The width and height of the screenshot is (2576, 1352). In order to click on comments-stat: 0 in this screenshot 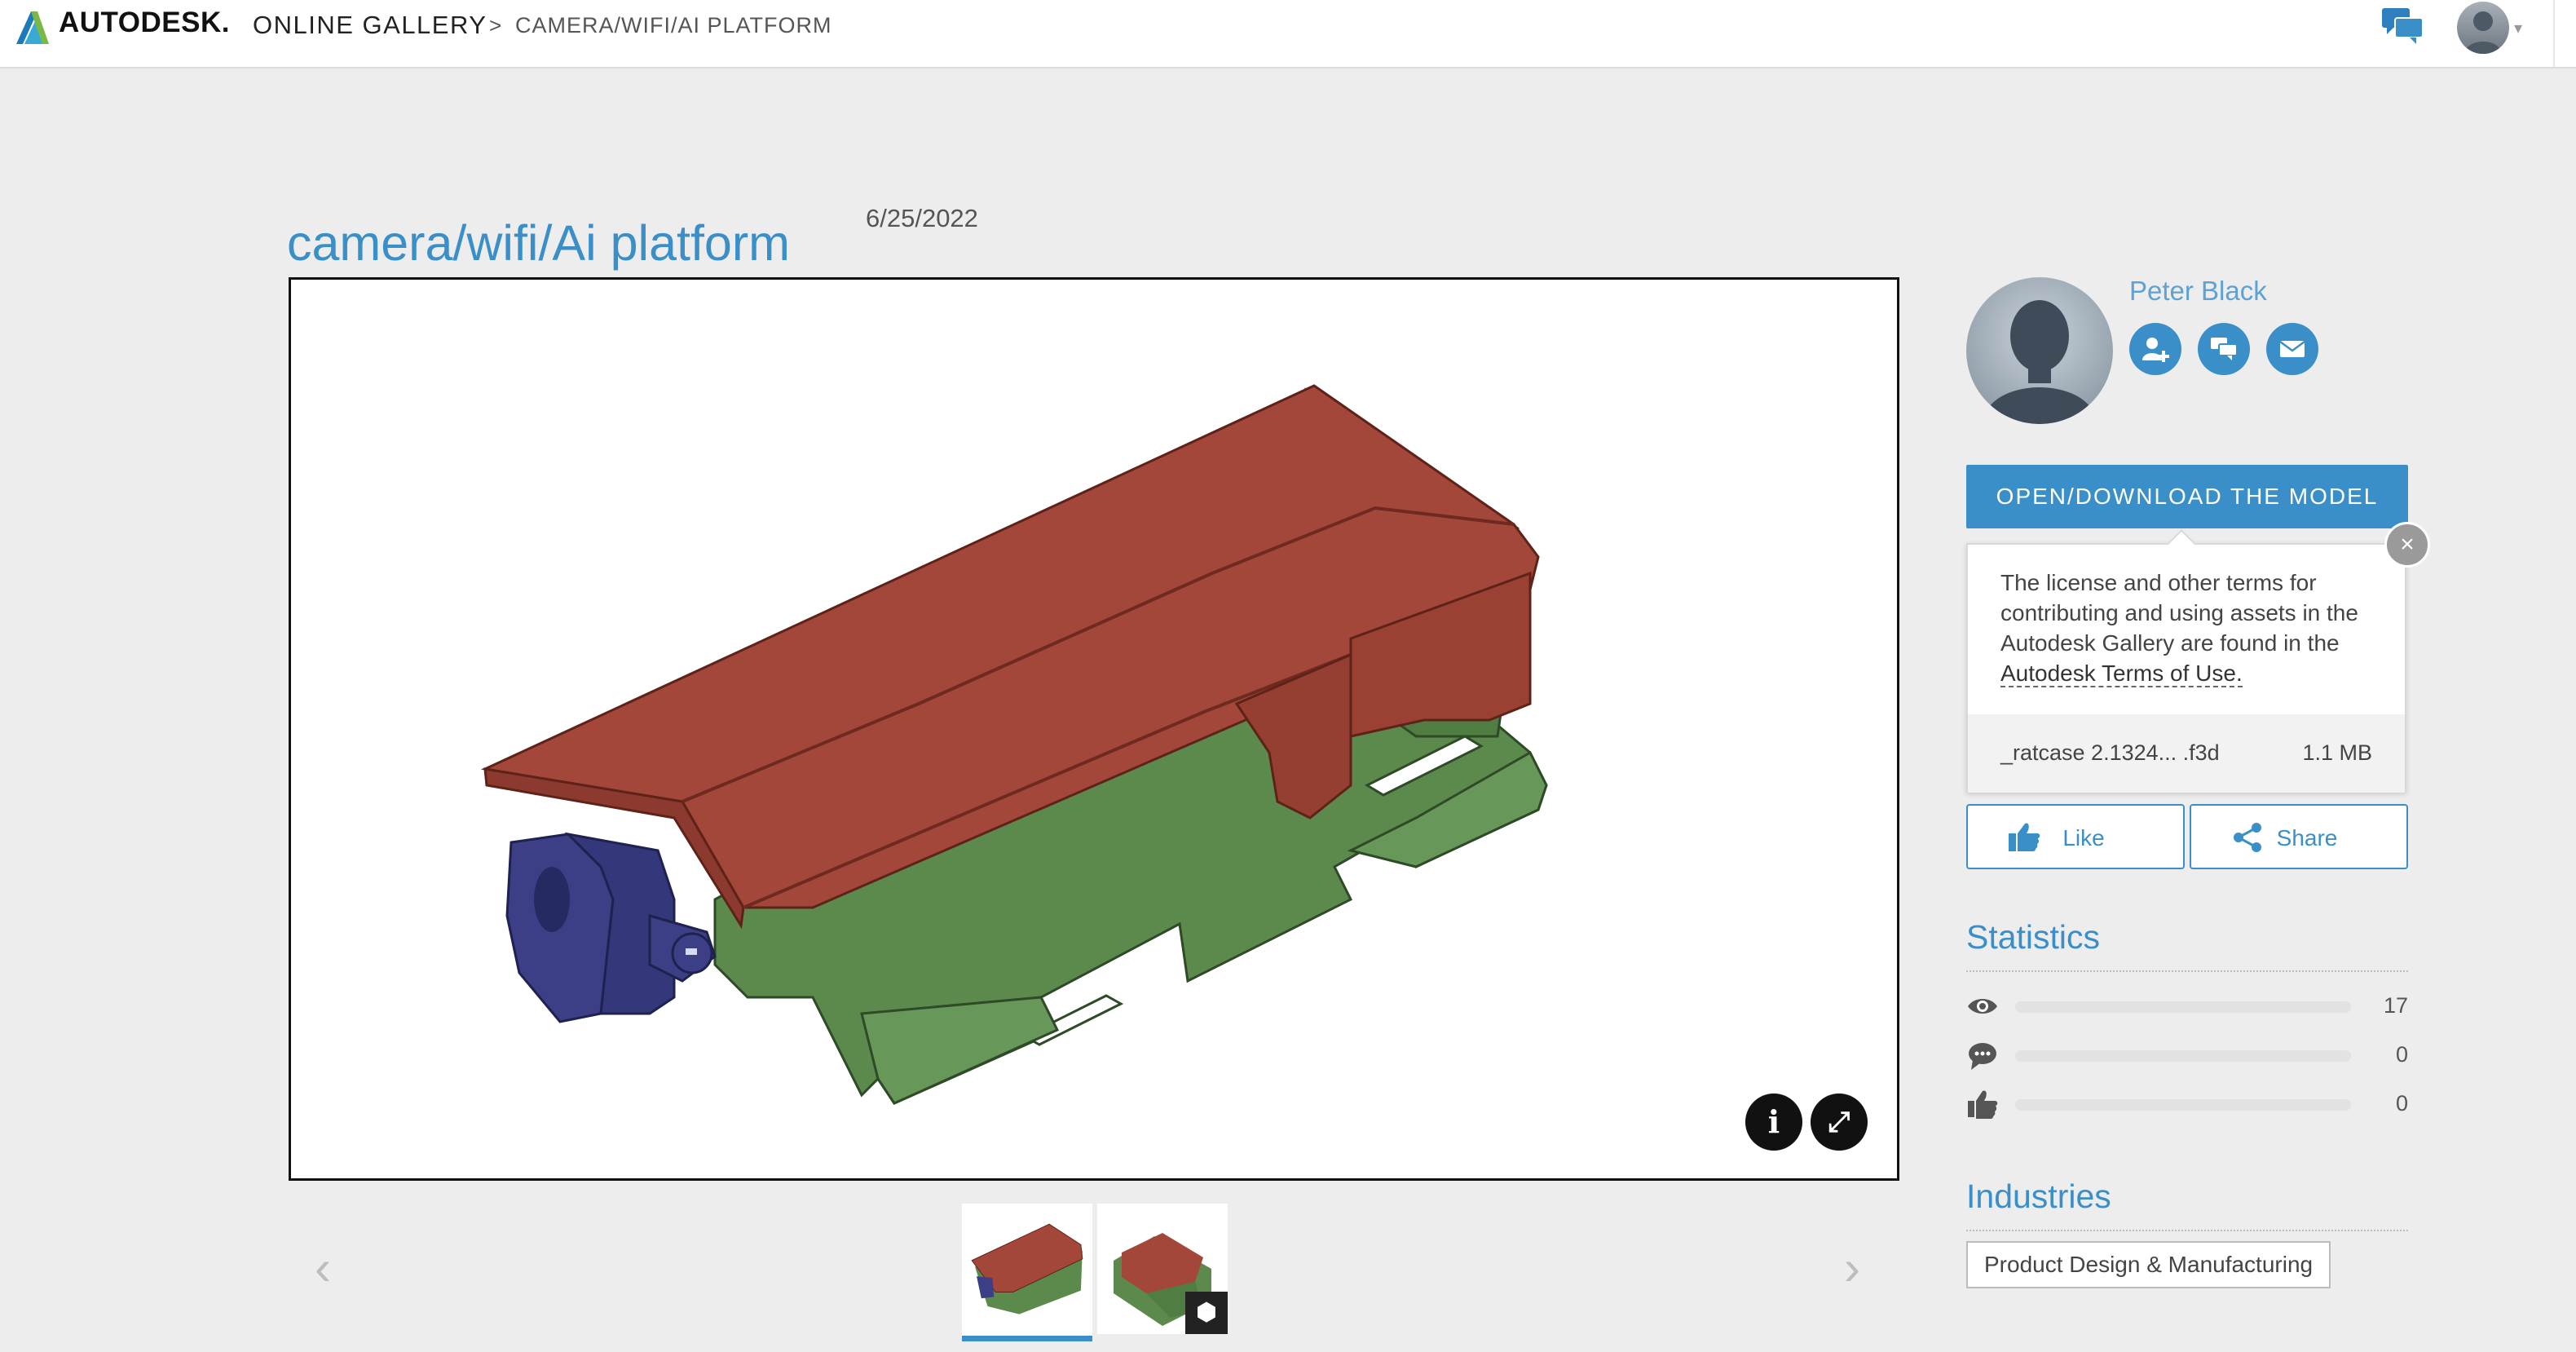, I will do `click(2187, 1055)`.